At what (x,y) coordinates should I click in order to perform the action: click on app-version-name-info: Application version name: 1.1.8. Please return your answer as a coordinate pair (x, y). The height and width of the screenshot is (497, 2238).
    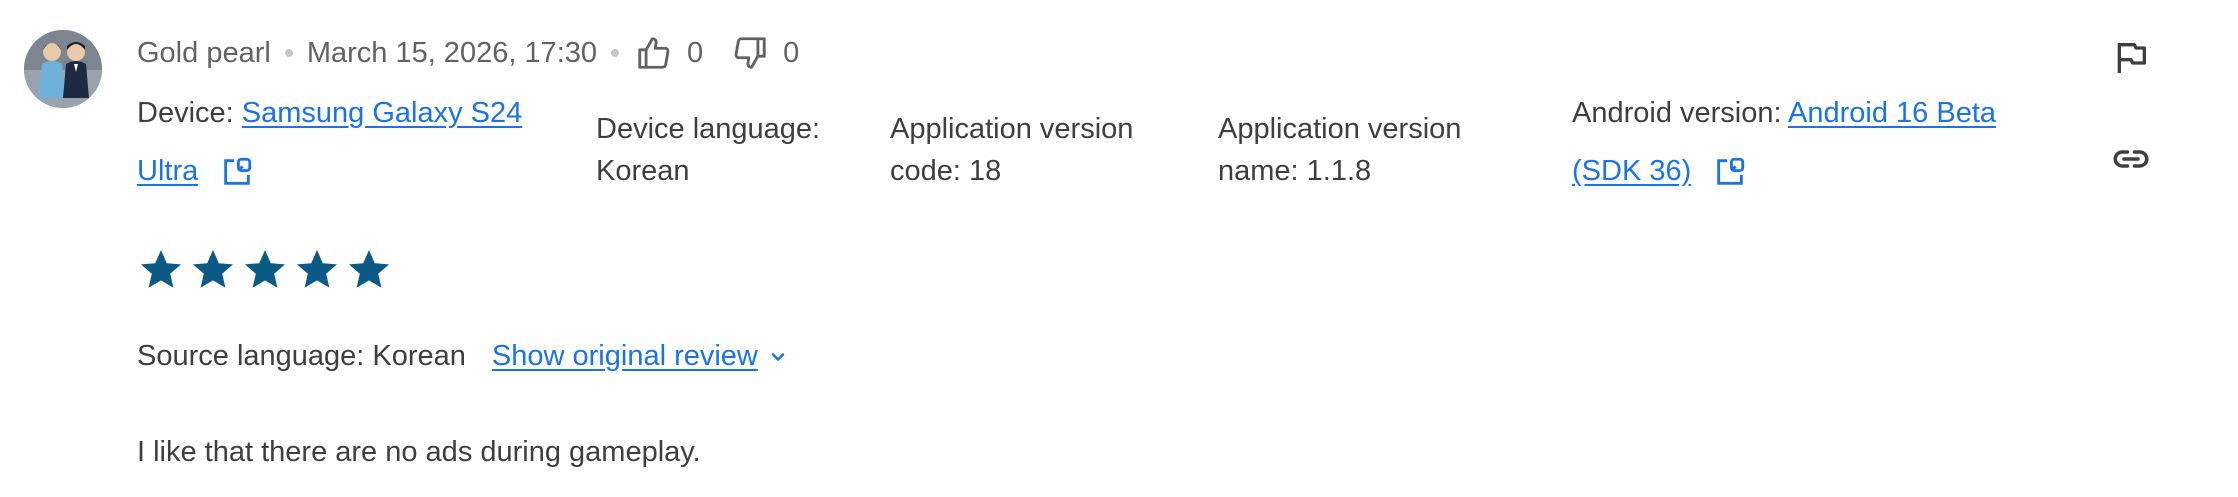
    Looking at the image, I should click on (1339, 150).